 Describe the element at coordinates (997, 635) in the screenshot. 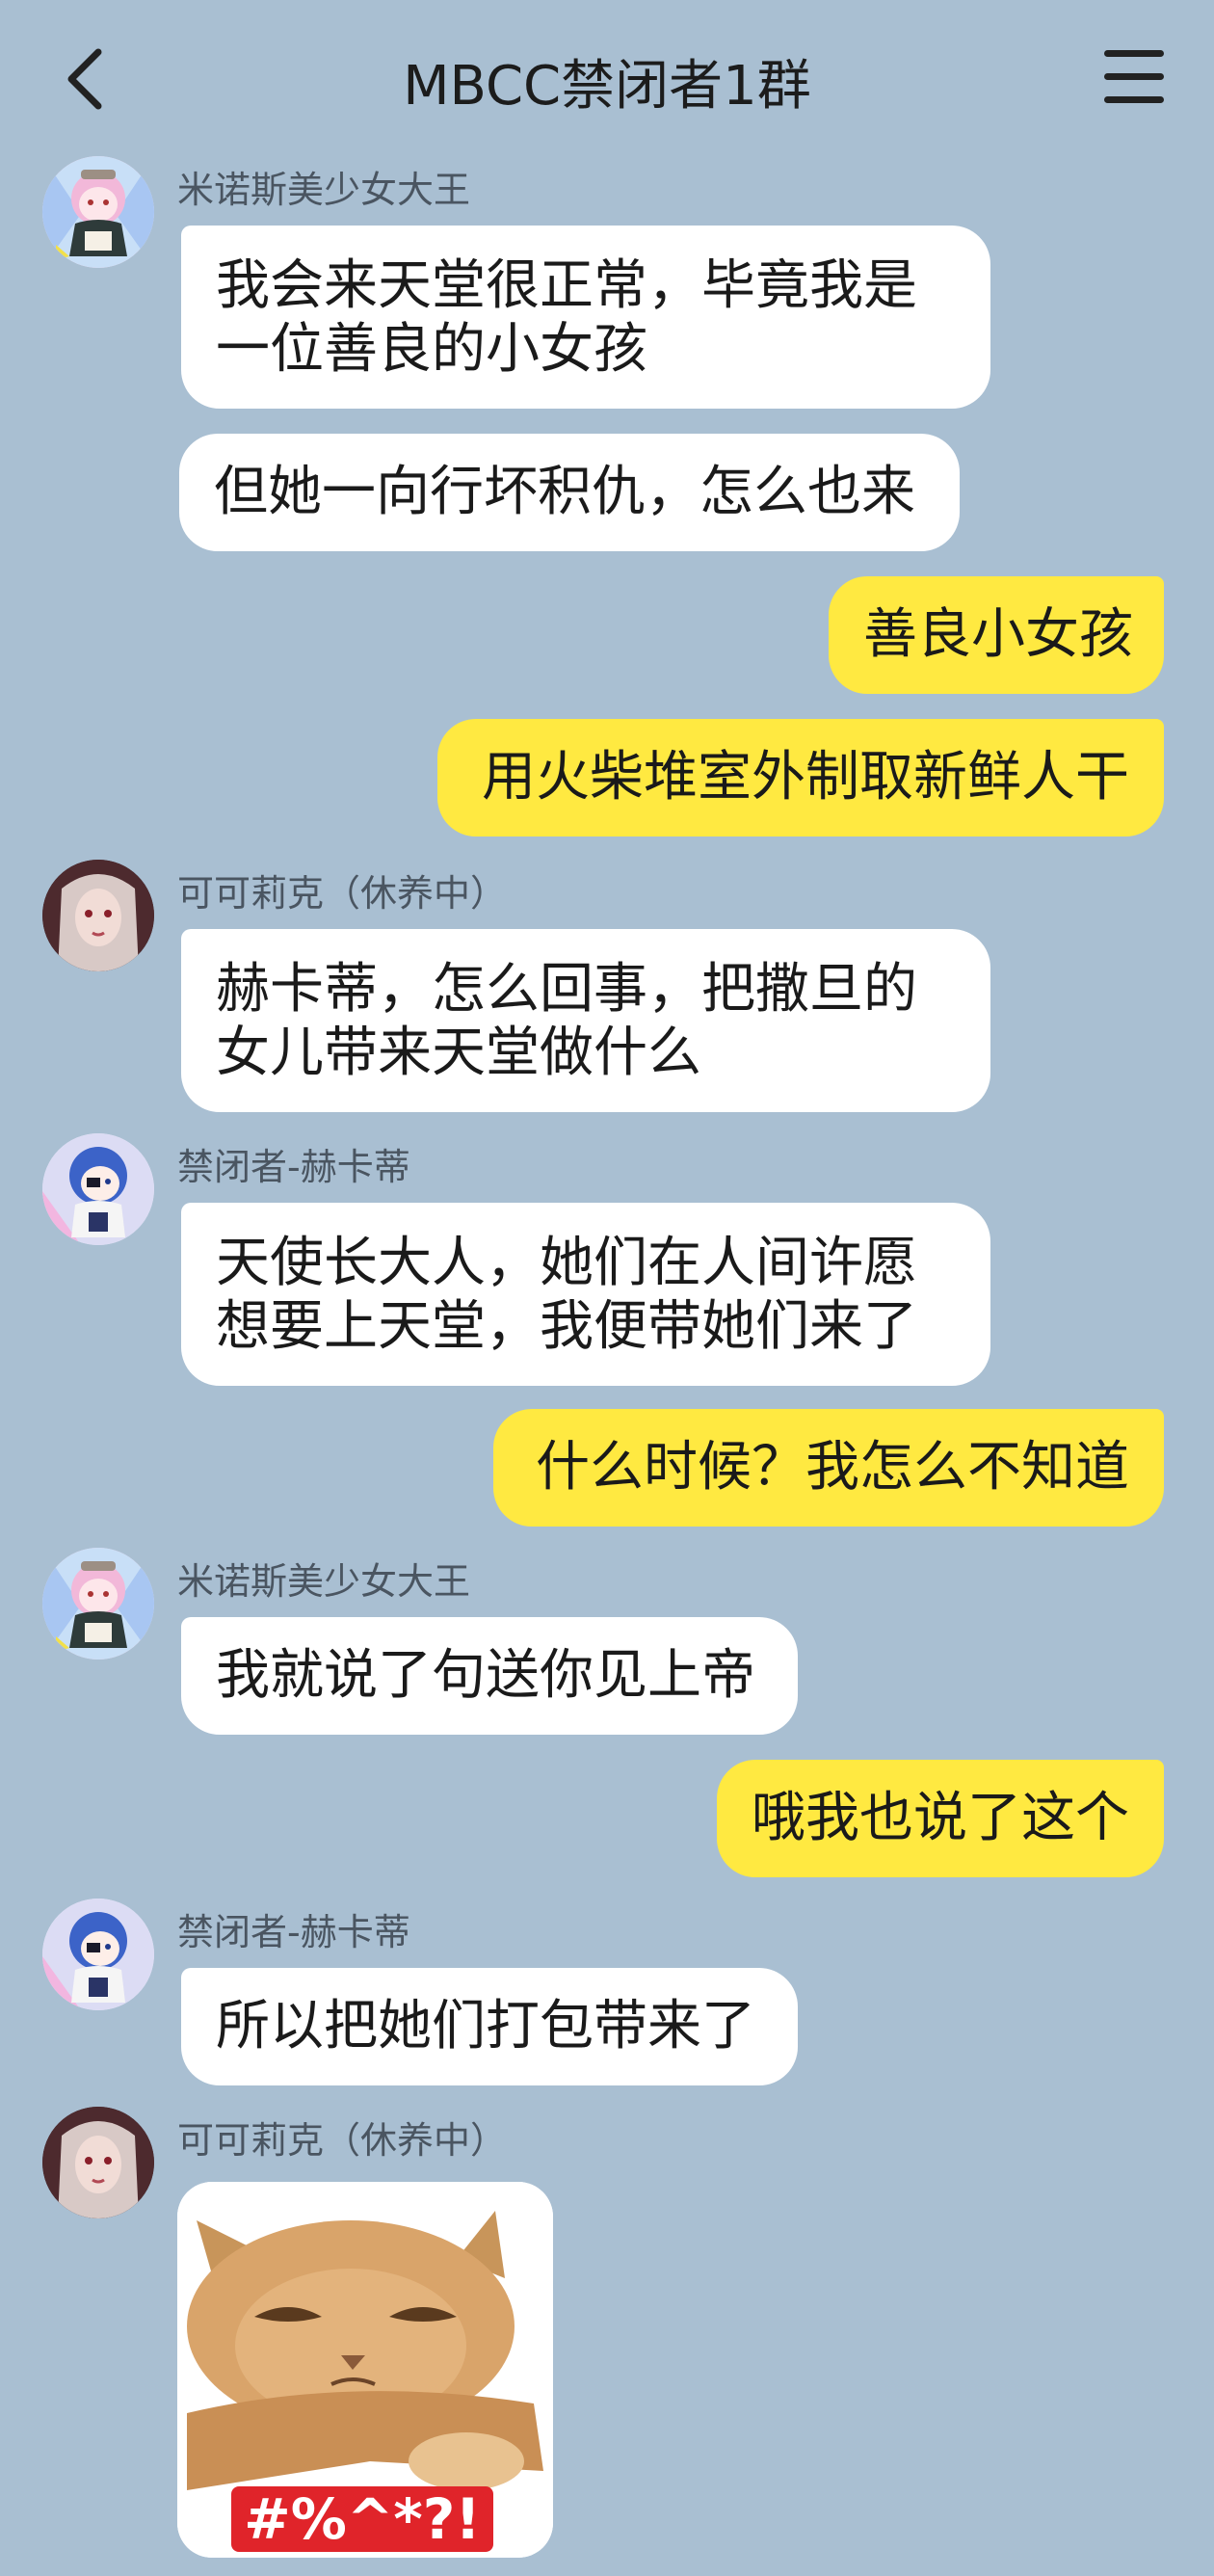

I see `message-bubble-self: 善良小女孩` at that location.